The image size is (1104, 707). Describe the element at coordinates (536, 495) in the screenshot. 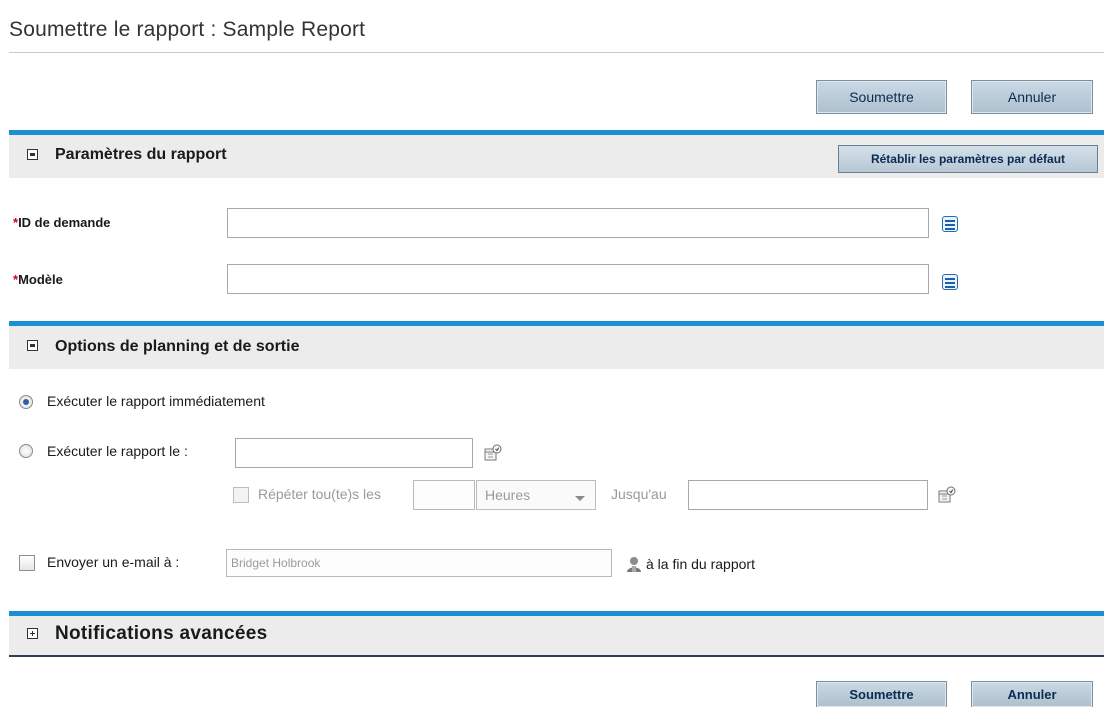

I see `repeat-unit-select: Heures` at that location.